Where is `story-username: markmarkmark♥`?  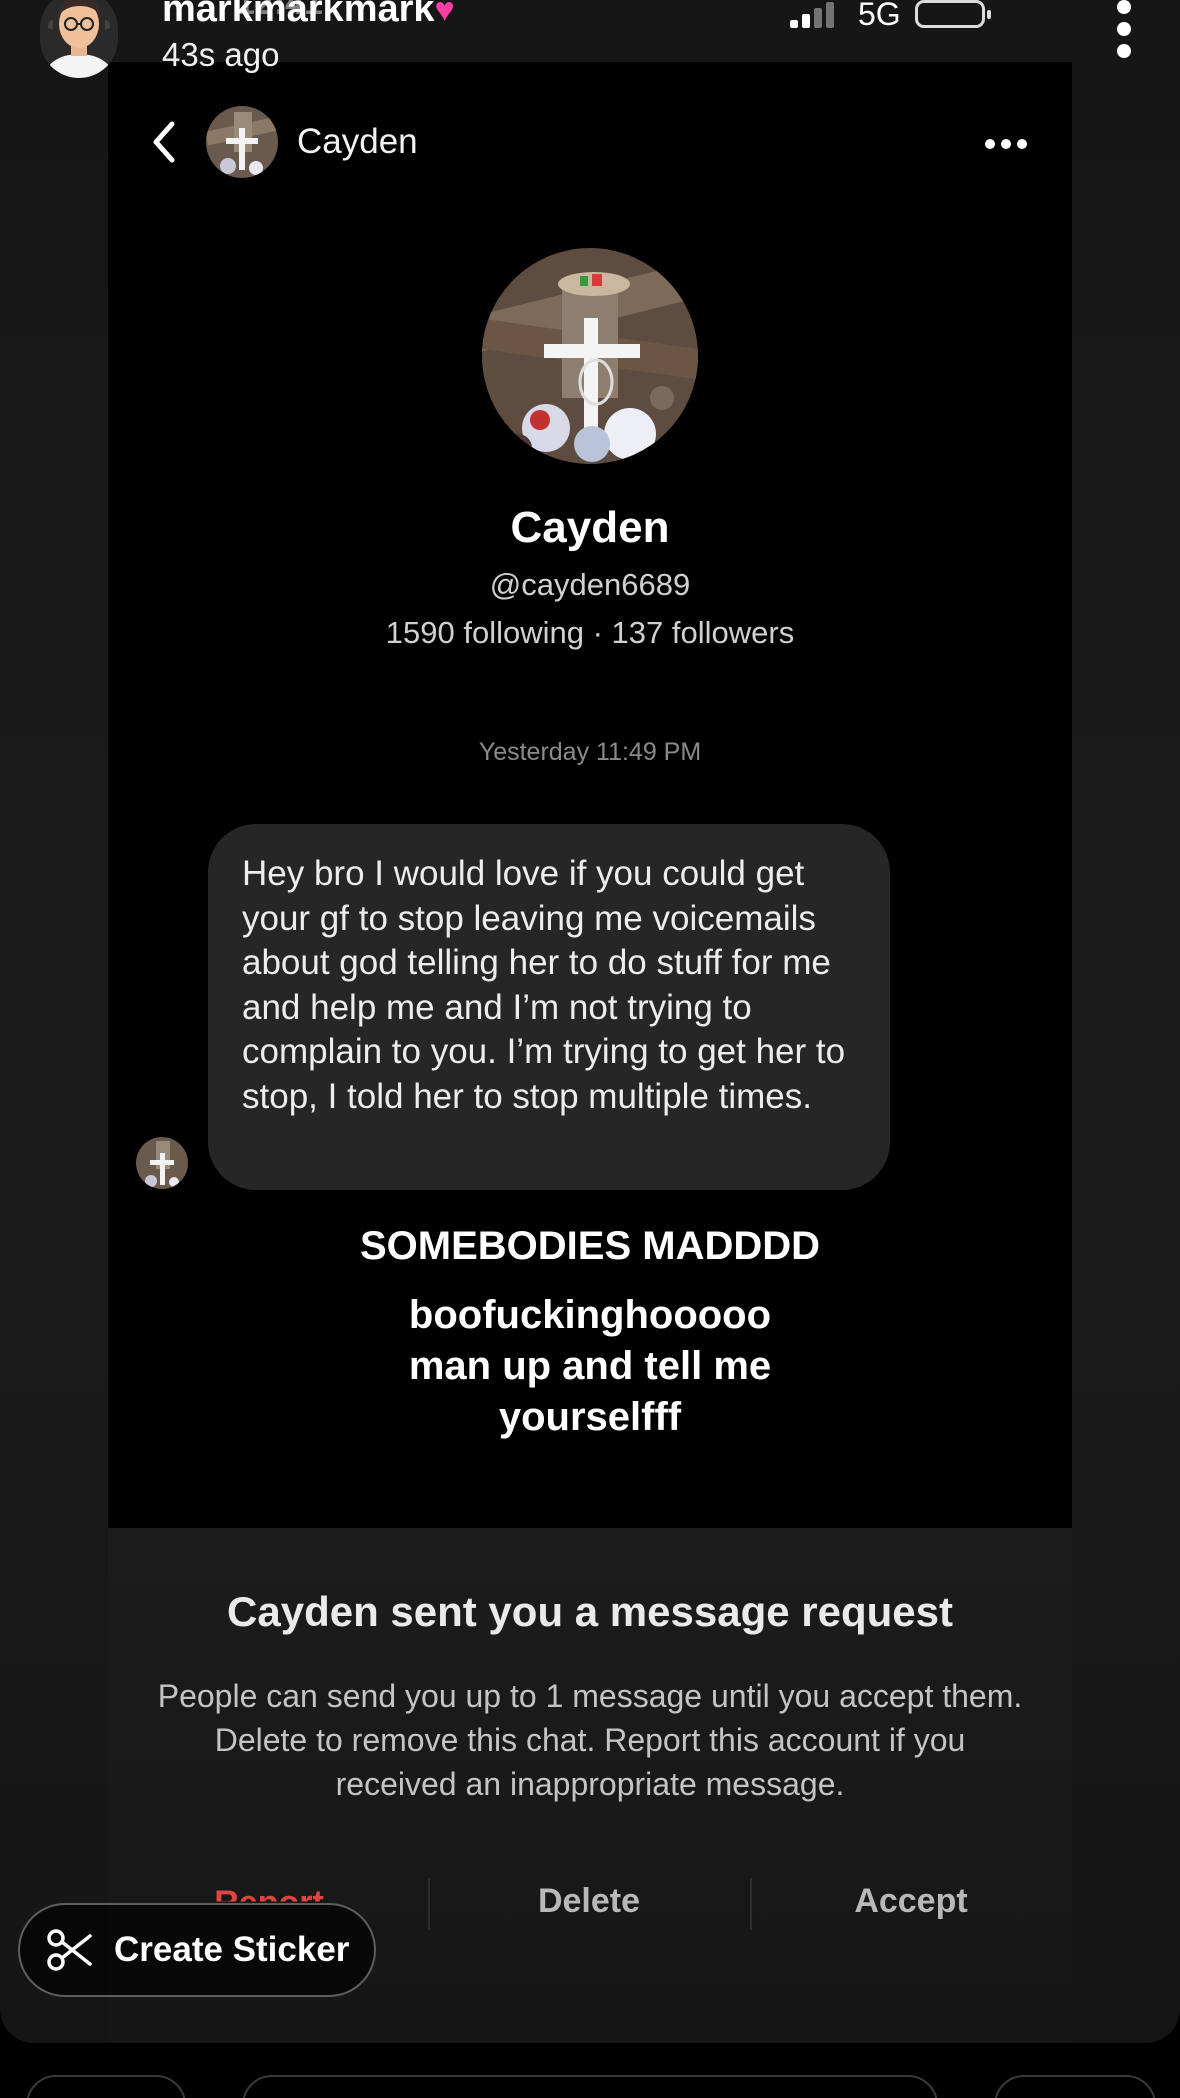 story-username: markmarkmark♥ is located at coordinates (308, 15).